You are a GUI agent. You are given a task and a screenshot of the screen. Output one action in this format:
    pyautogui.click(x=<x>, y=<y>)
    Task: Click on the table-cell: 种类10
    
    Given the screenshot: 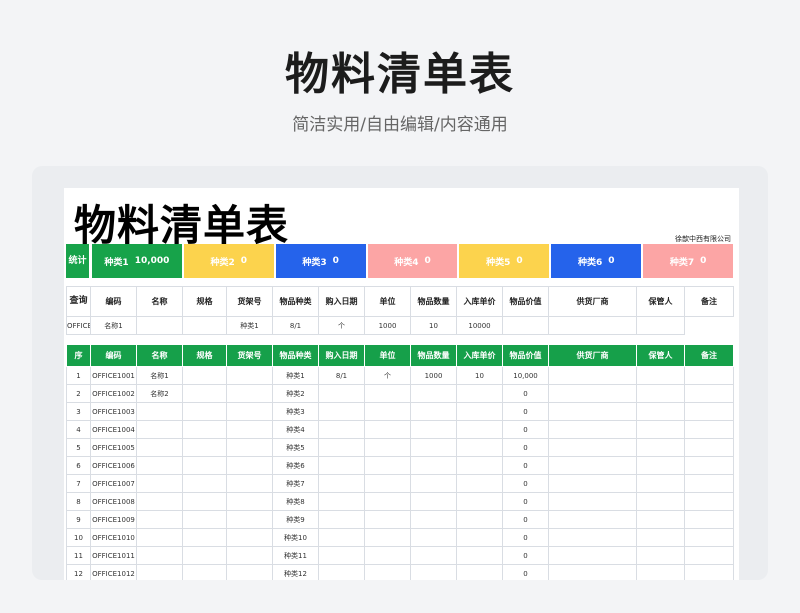 What is the action you would take?
    pyautogui.click(x=295, y=537)
    